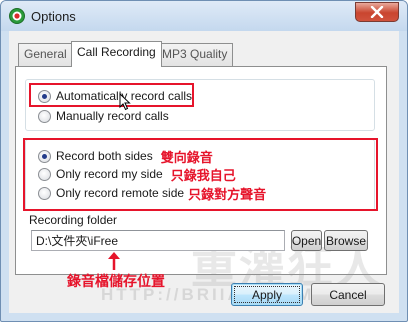  Describe the element at coordinates (53, 16) in the screenshot. I see `window-title: Options` at that location.